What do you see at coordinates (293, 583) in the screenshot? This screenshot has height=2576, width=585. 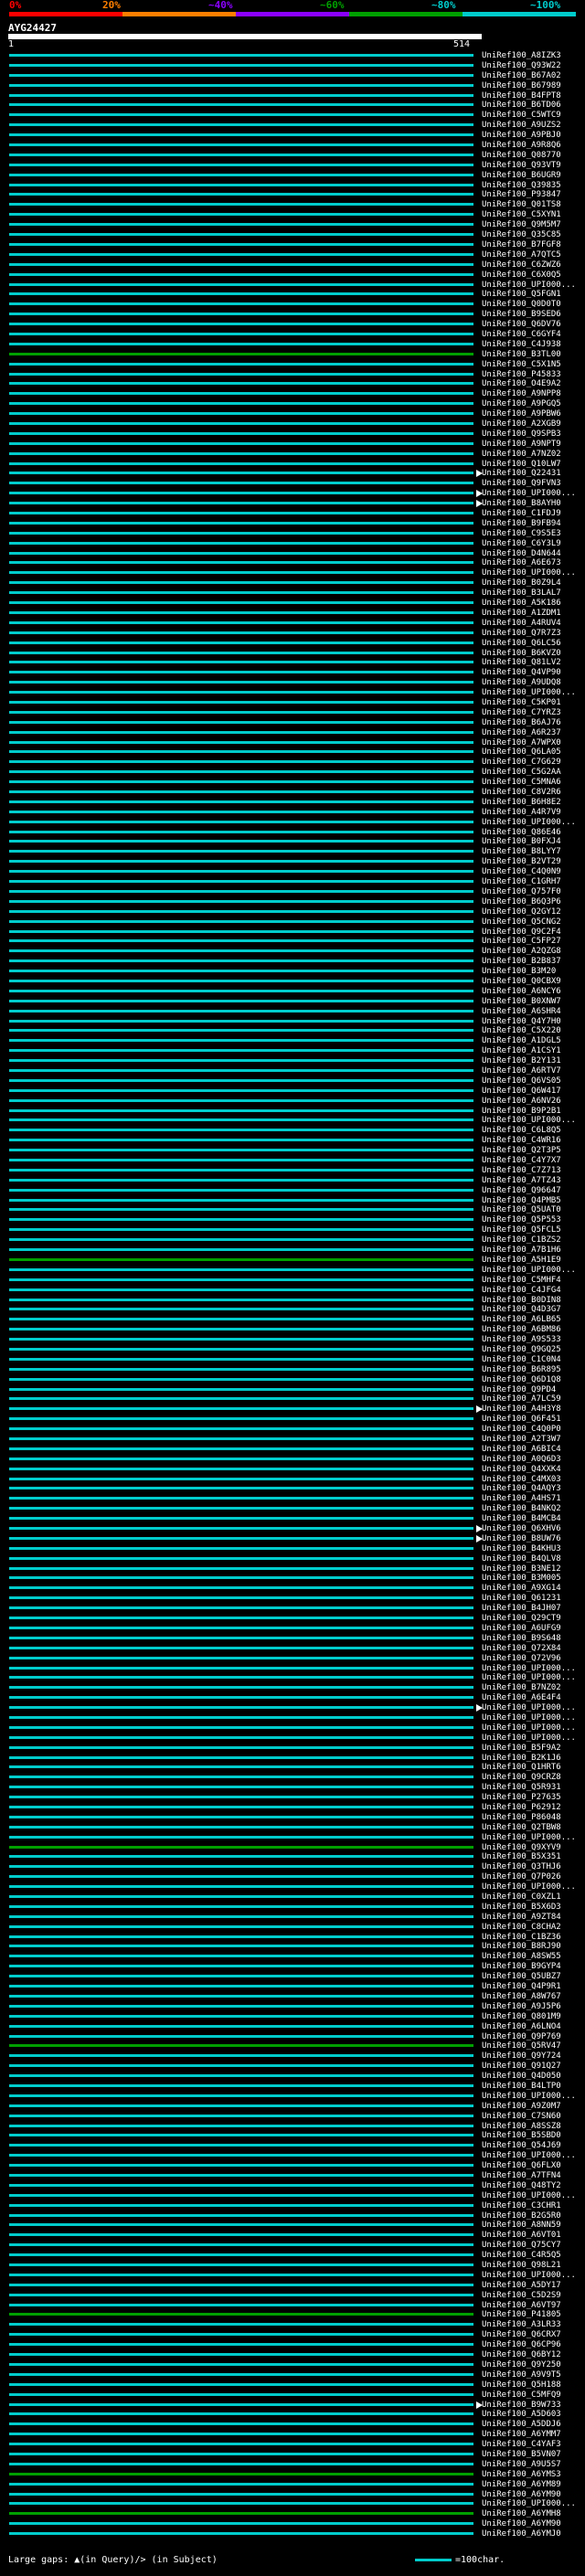 I see `hit-row: UniRef100_B0Z9L4` at bounding box center [293, 583].